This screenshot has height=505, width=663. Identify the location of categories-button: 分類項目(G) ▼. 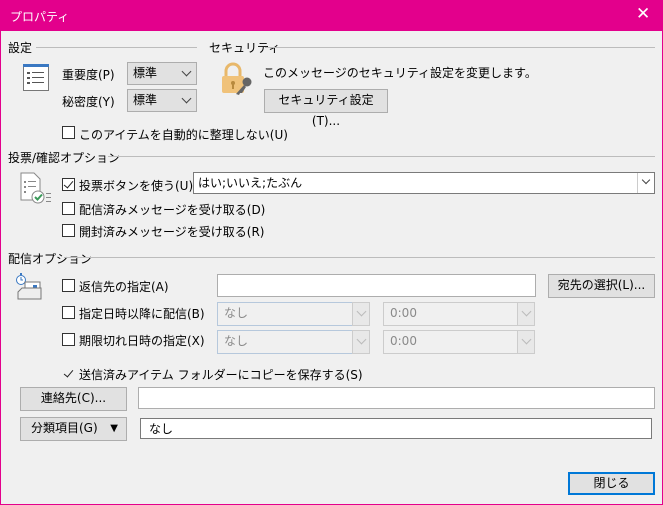
(73, 429).